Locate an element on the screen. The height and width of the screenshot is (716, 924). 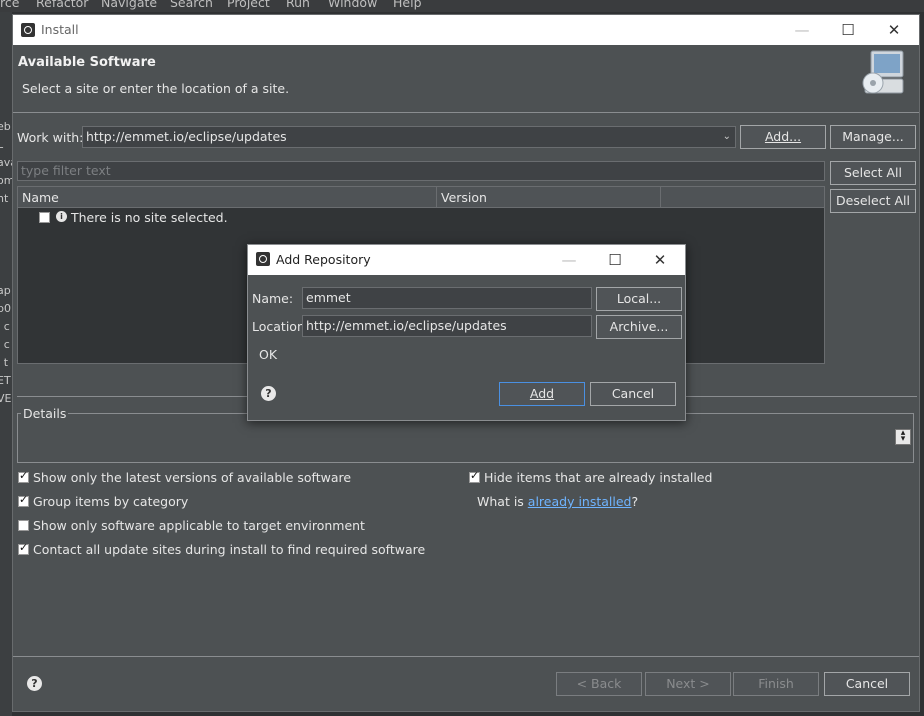
what-is-prefix: What is is located at coordinates (500, 501).